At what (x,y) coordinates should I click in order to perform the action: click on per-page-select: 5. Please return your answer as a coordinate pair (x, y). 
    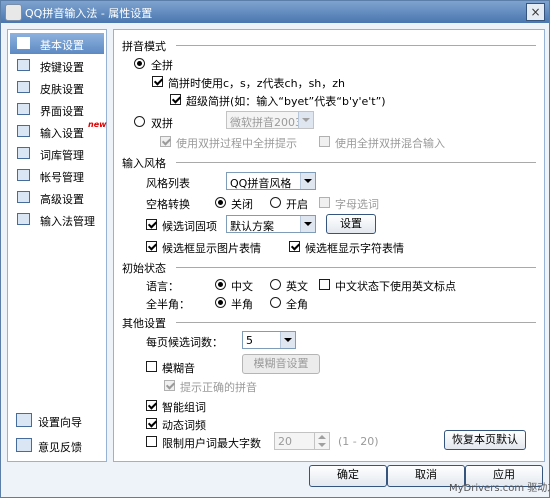
    Looking at the image, I should click on (269, 340).